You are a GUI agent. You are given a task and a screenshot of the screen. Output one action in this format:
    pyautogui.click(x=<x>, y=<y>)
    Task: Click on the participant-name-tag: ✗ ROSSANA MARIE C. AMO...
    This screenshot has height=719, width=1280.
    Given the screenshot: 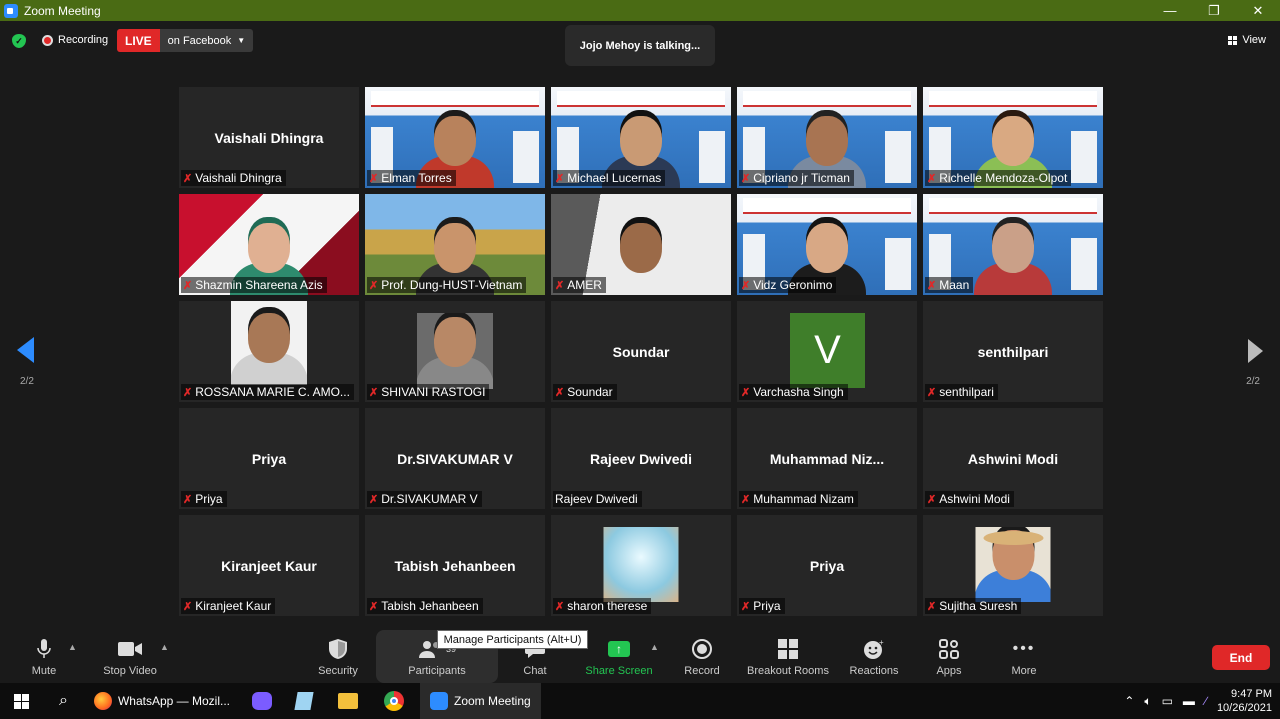 What is the action you would take?
    pyautogui.click(x=267, y=392)
    